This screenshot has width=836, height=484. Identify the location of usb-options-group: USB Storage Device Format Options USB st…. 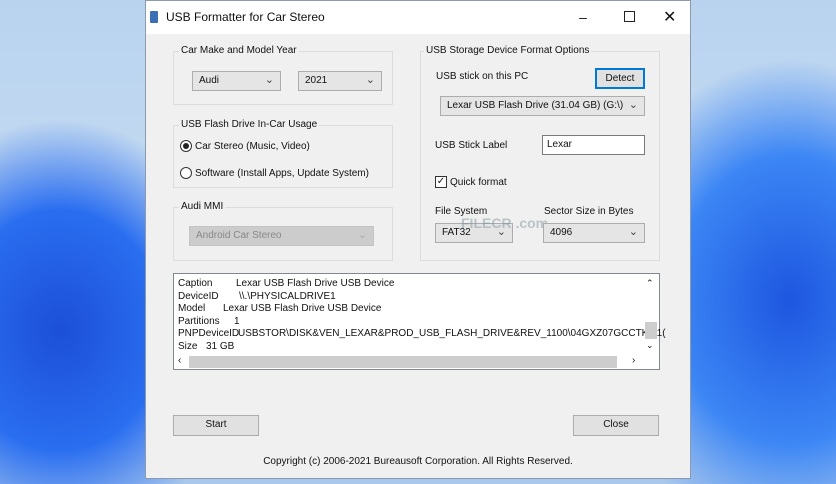
(540, 153).